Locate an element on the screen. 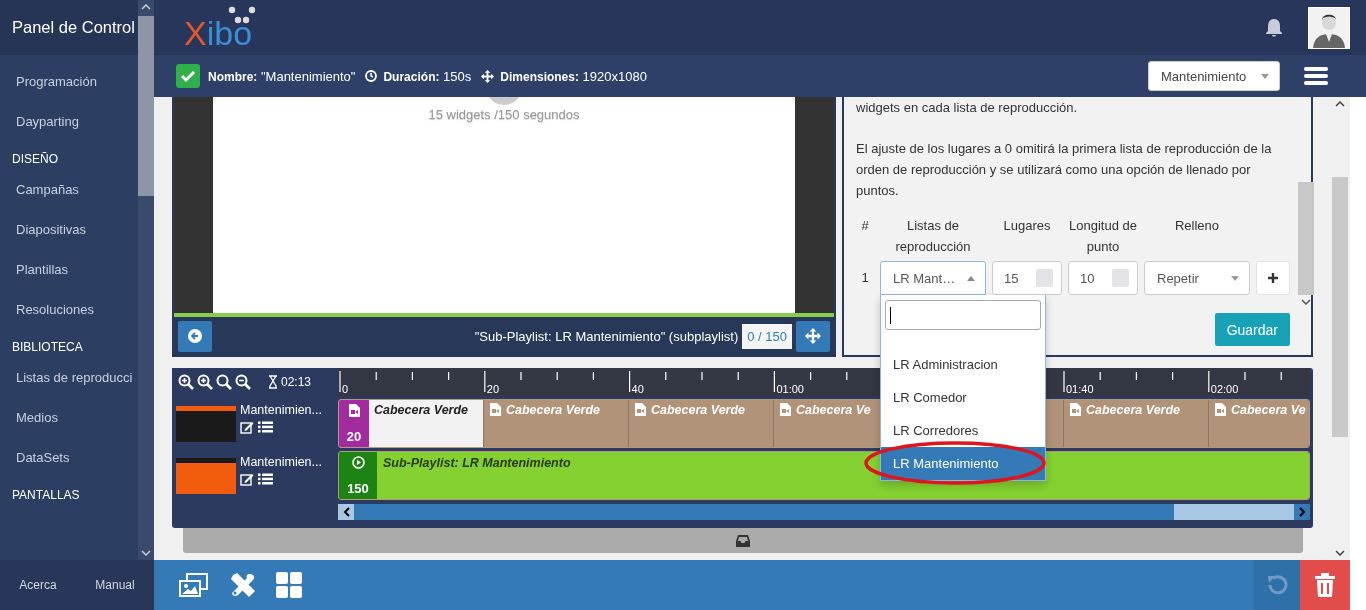  trash-icon is located at coordinates (1325, 585).